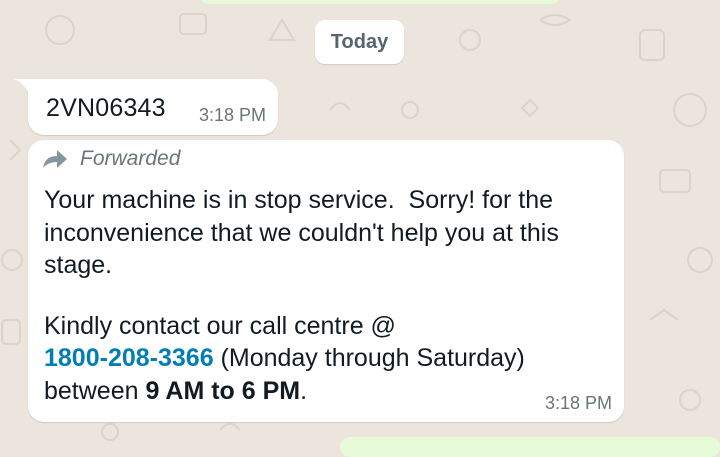  What do you see at coordinates (329, 391) in the screenshot?
I see `hours-line: between 9 AM to 6 PM.` at bounding box center [329, 391].